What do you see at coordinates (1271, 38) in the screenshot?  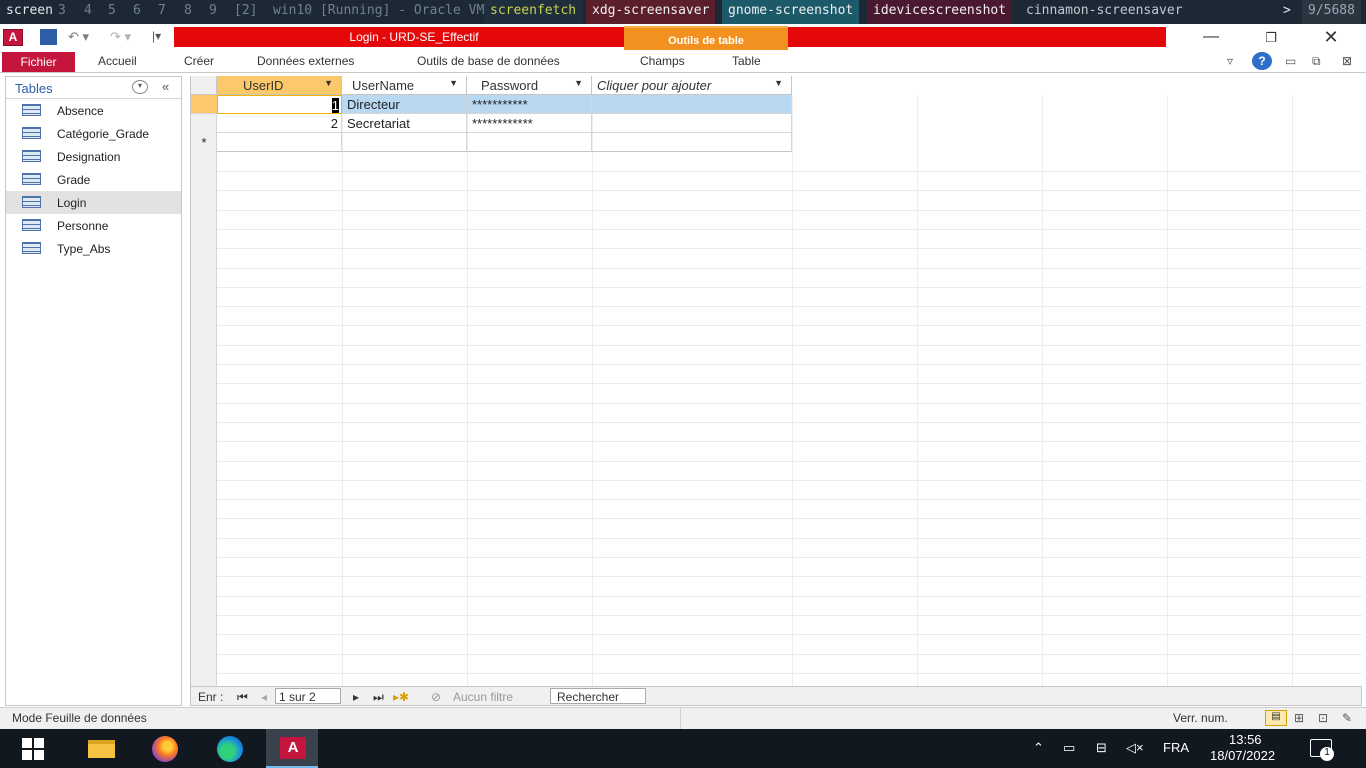 I see `restore-icon: ❐` at bounding box center [1271, 38].